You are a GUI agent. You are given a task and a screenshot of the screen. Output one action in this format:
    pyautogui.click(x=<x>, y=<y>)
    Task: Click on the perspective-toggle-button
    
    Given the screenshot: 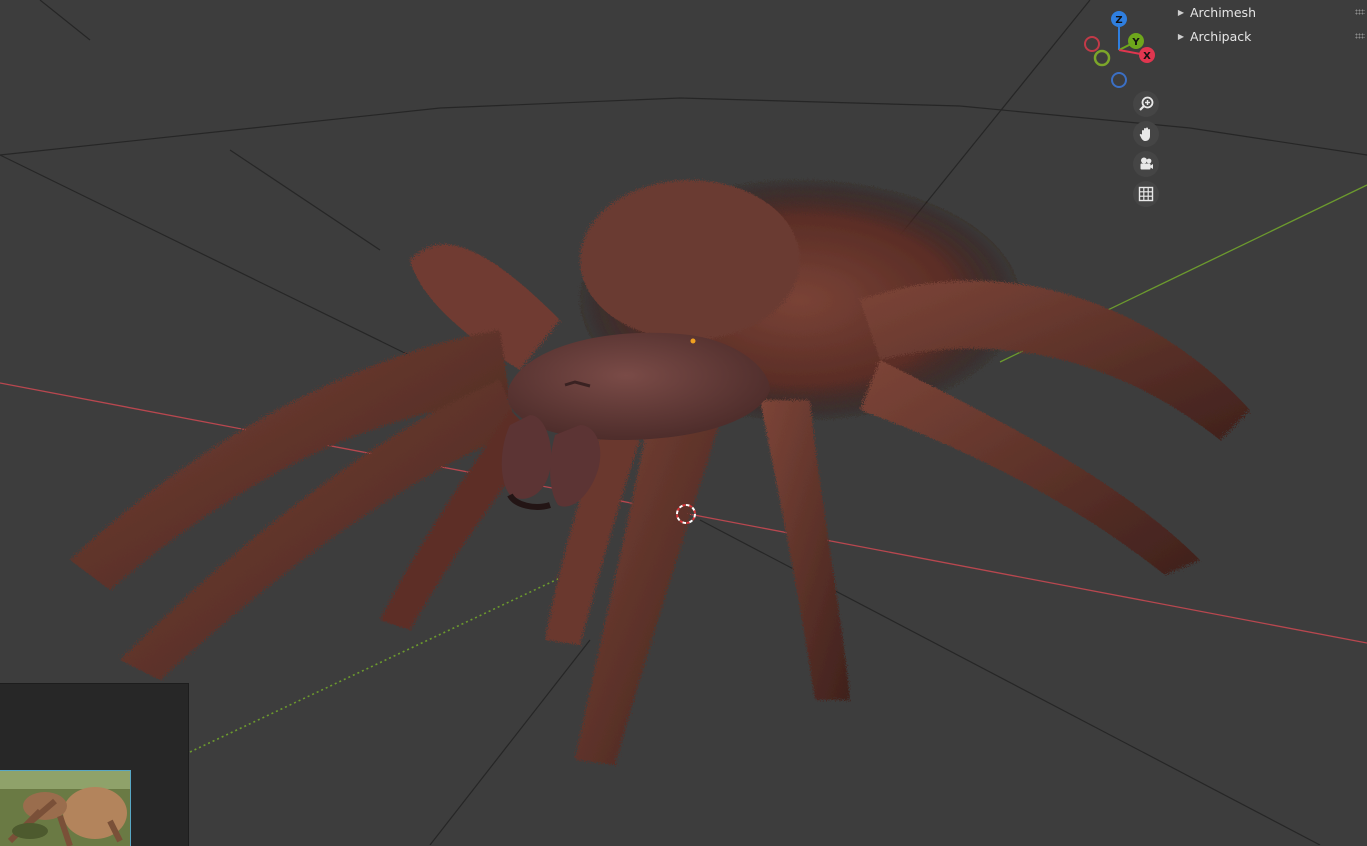 What is the action you would take?
    pyautogui.click(x=1146, y=194)
    